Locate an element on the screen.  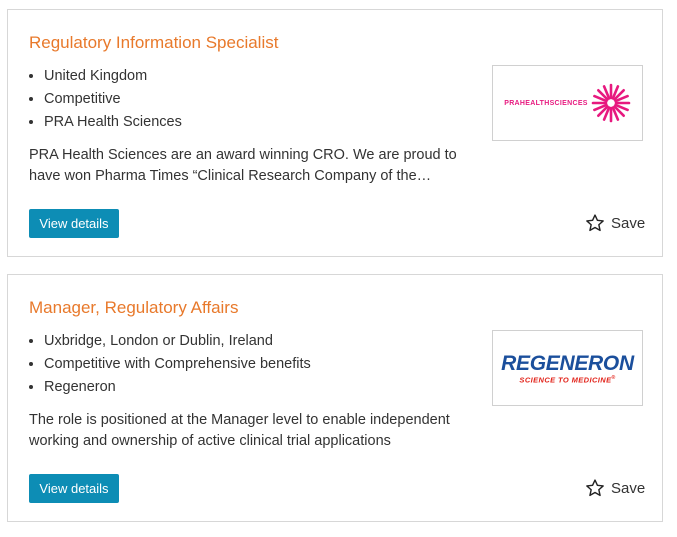
job-salary: Competitive with Comprehensive benefits is located at coordinates (177, 364).